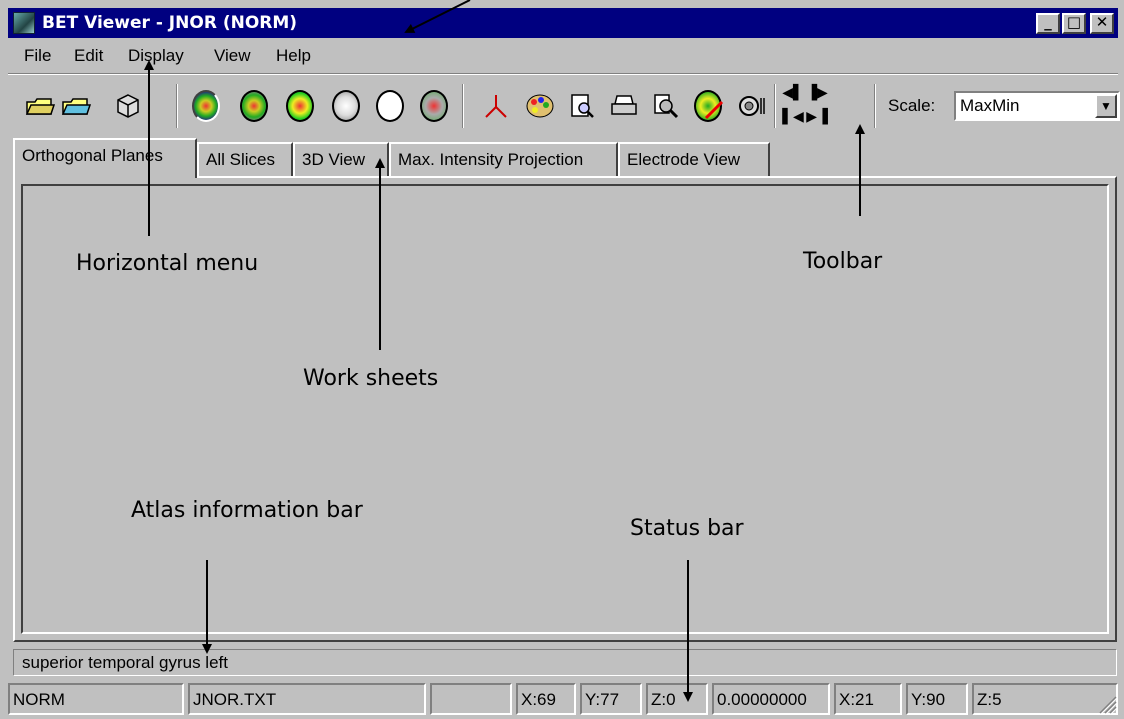 This screenshot has height=719, width=1124. What do you see at coordinates (232, 56) in the screenshot?
I see `menu-view: View` at bounding box center [232, 56].